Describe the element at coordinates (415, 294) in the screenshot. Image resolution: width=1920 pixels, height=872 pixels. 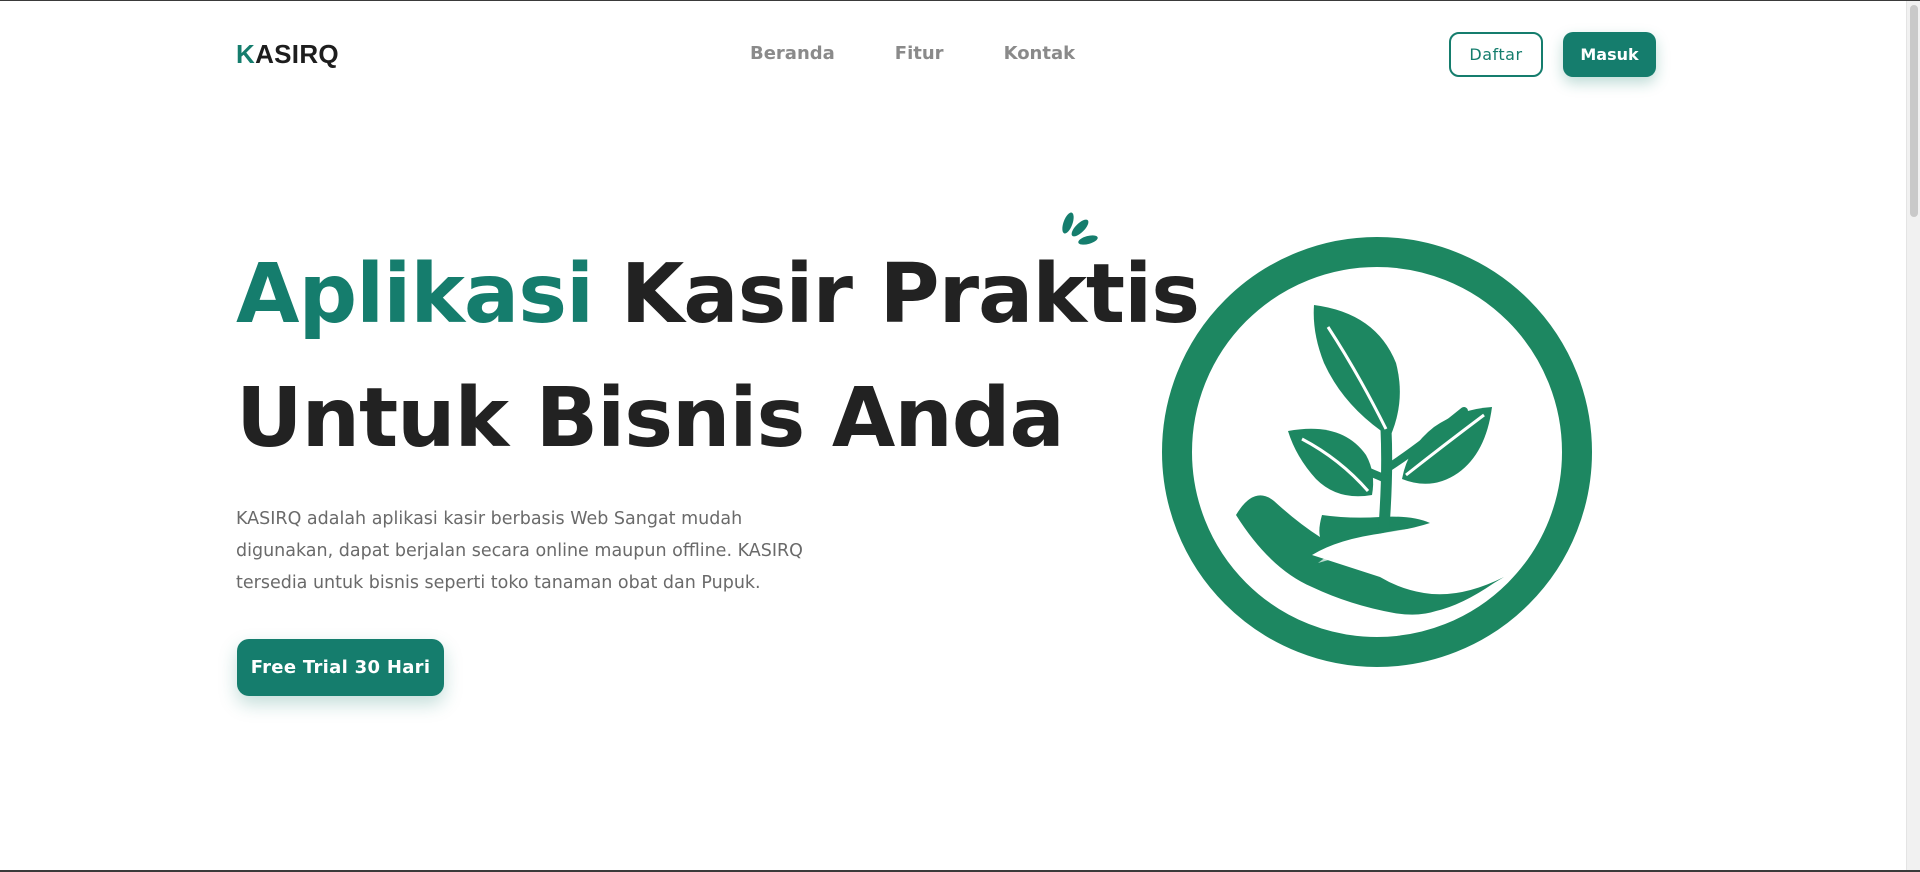
I see `hero-title-accent: Aplikasi` at that location.